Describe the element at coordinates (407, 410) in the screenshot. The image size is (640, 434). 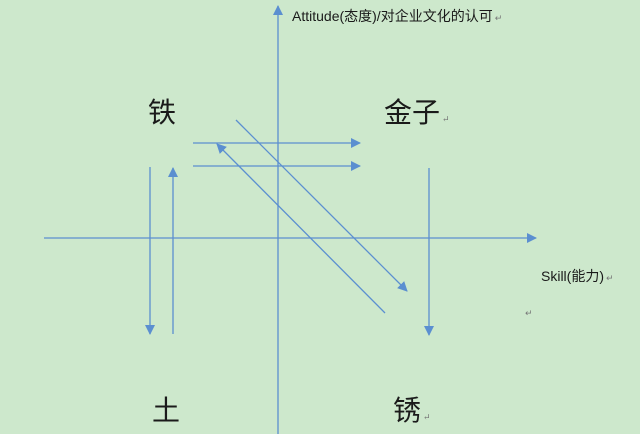
I see `quadrant-bottom-right-text: 锈` at that location.